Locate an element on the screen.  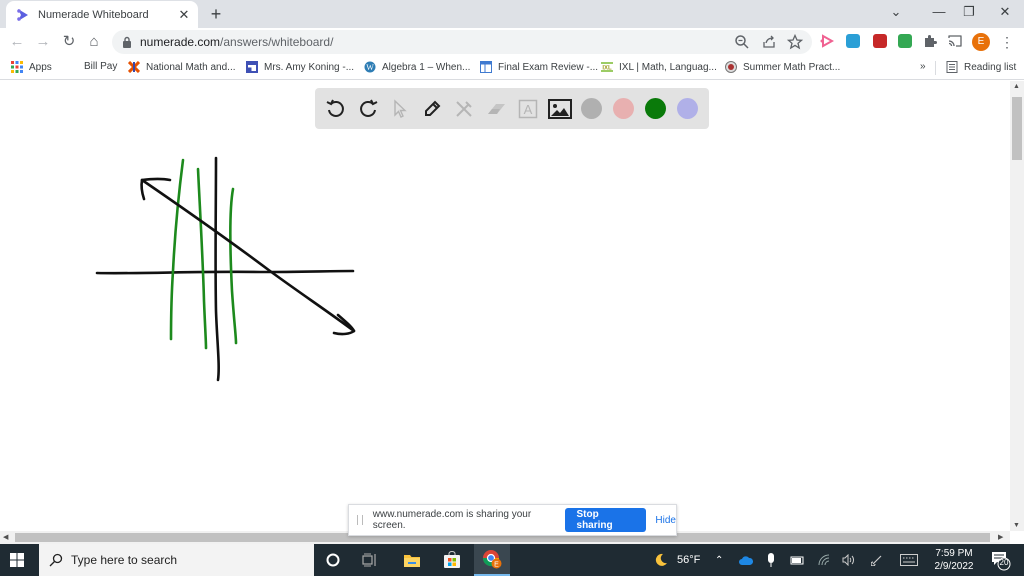
redo-button is located at coordinates (368, 109).